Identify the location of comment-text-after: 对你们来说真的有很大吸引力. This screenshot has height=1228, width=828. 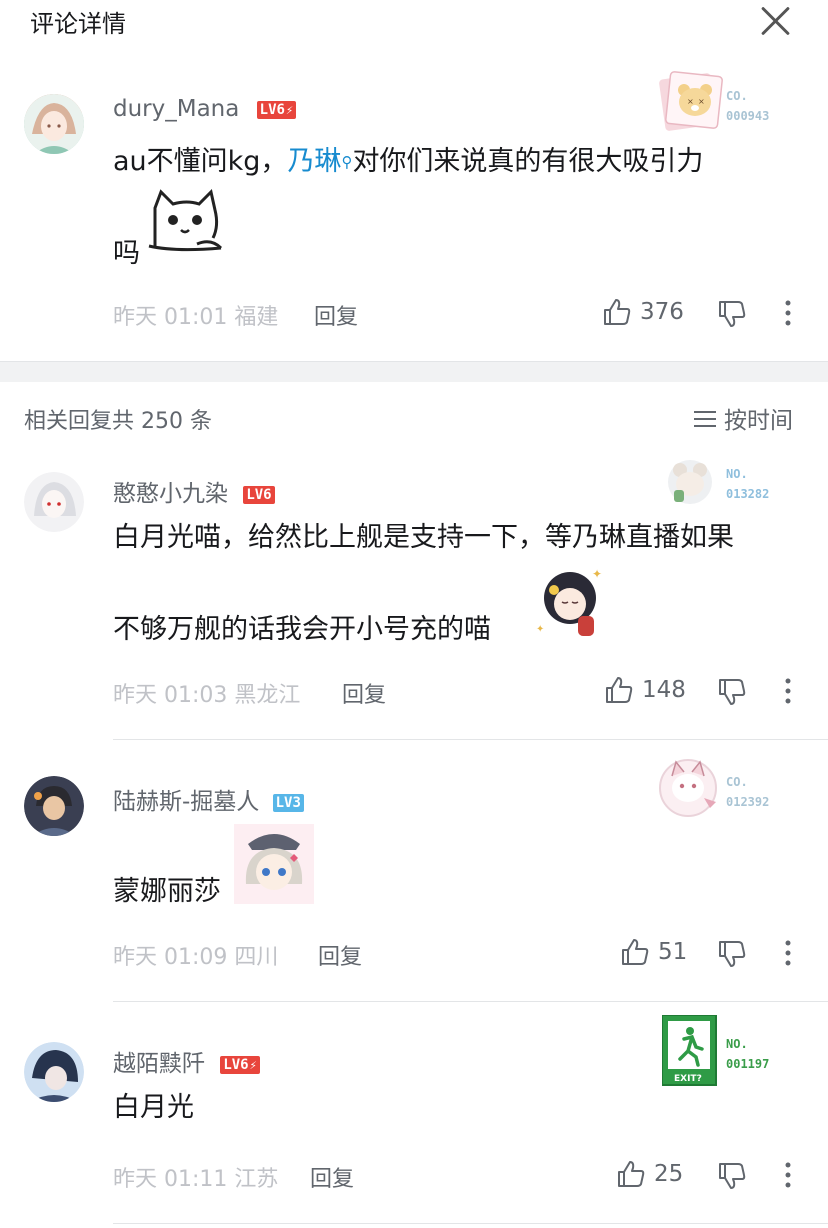
(528, 161).